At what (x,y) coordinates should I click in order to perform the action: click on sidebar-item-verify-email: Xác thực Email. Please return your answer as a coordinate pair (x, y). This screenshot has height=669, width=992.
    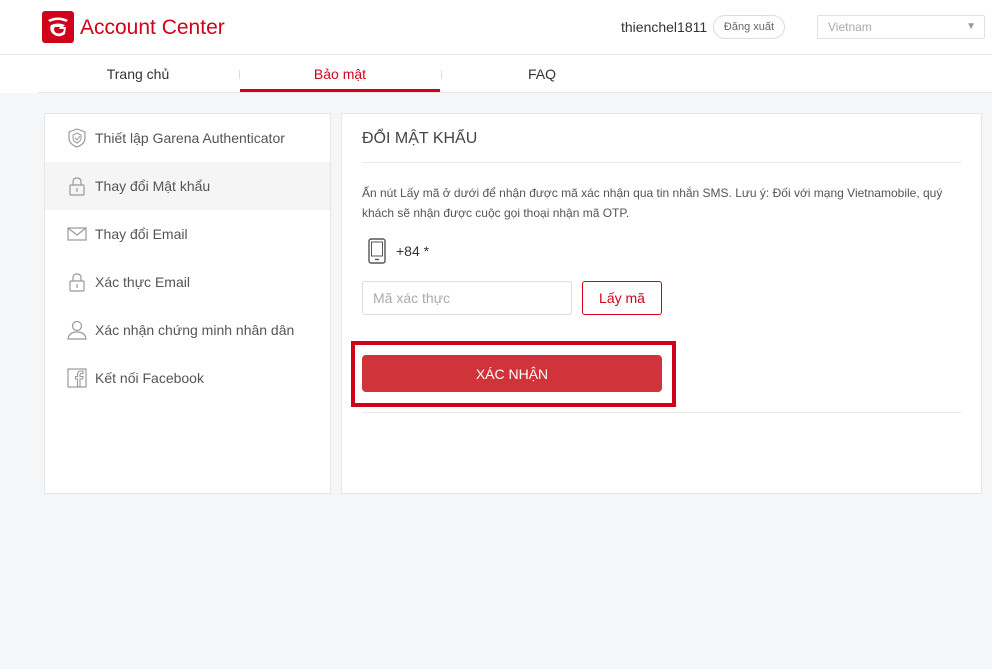
    Looking at the image, I should click on (187, 282).